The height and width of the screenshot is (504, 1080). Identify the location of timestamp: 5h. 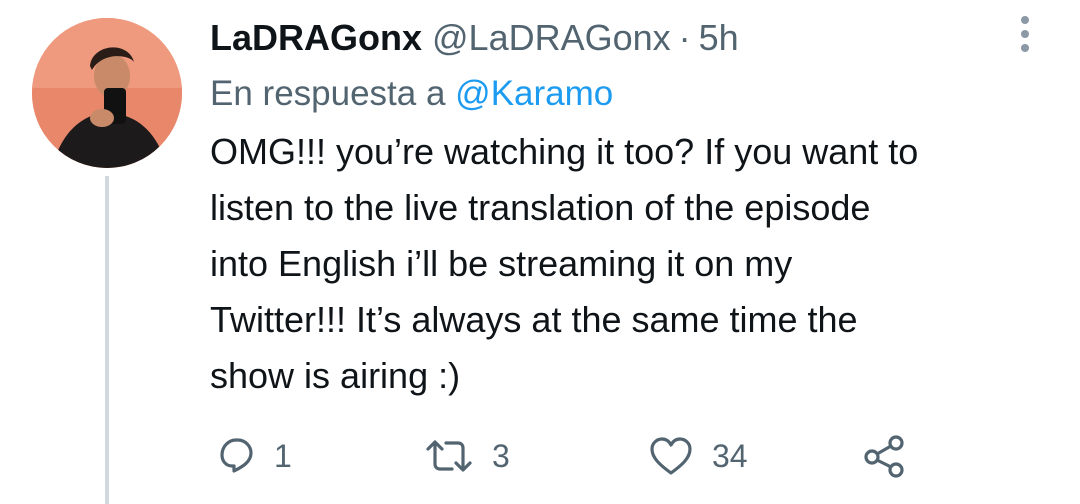
(719, 38).